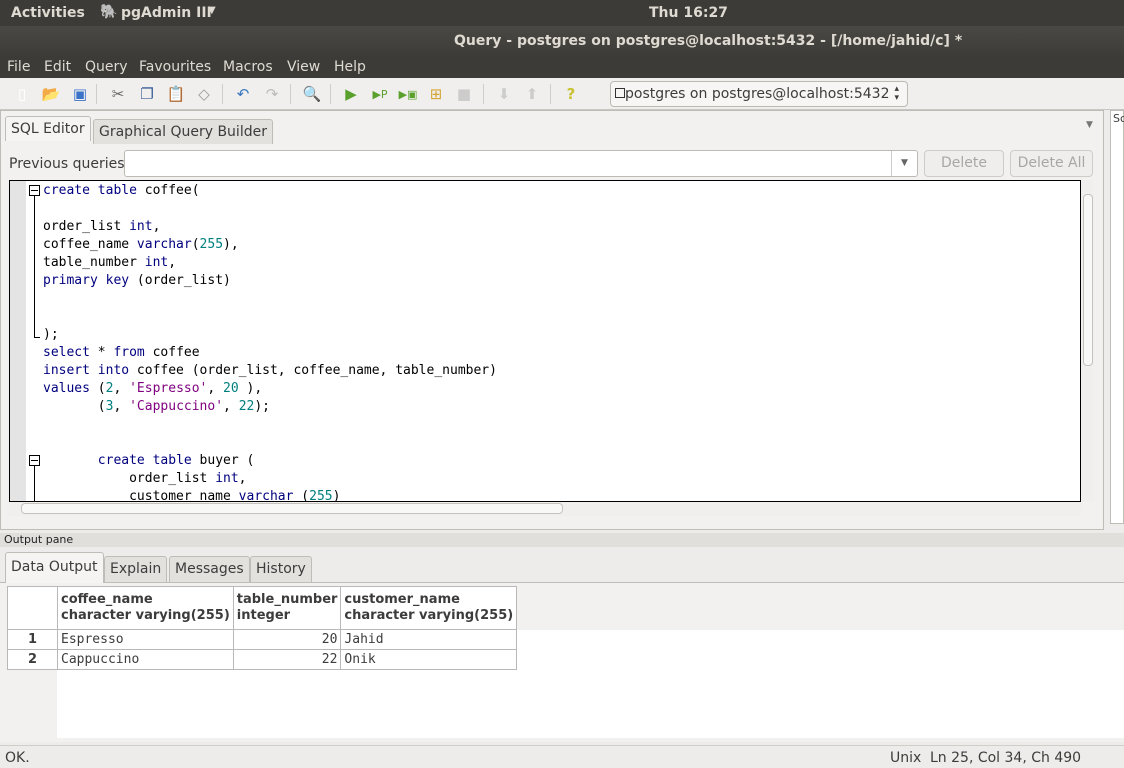 This screenshot has width=1124, height=768. Describe the element at coordinates (32, 608) in the screenshot. I see `corner-cell` at that location.